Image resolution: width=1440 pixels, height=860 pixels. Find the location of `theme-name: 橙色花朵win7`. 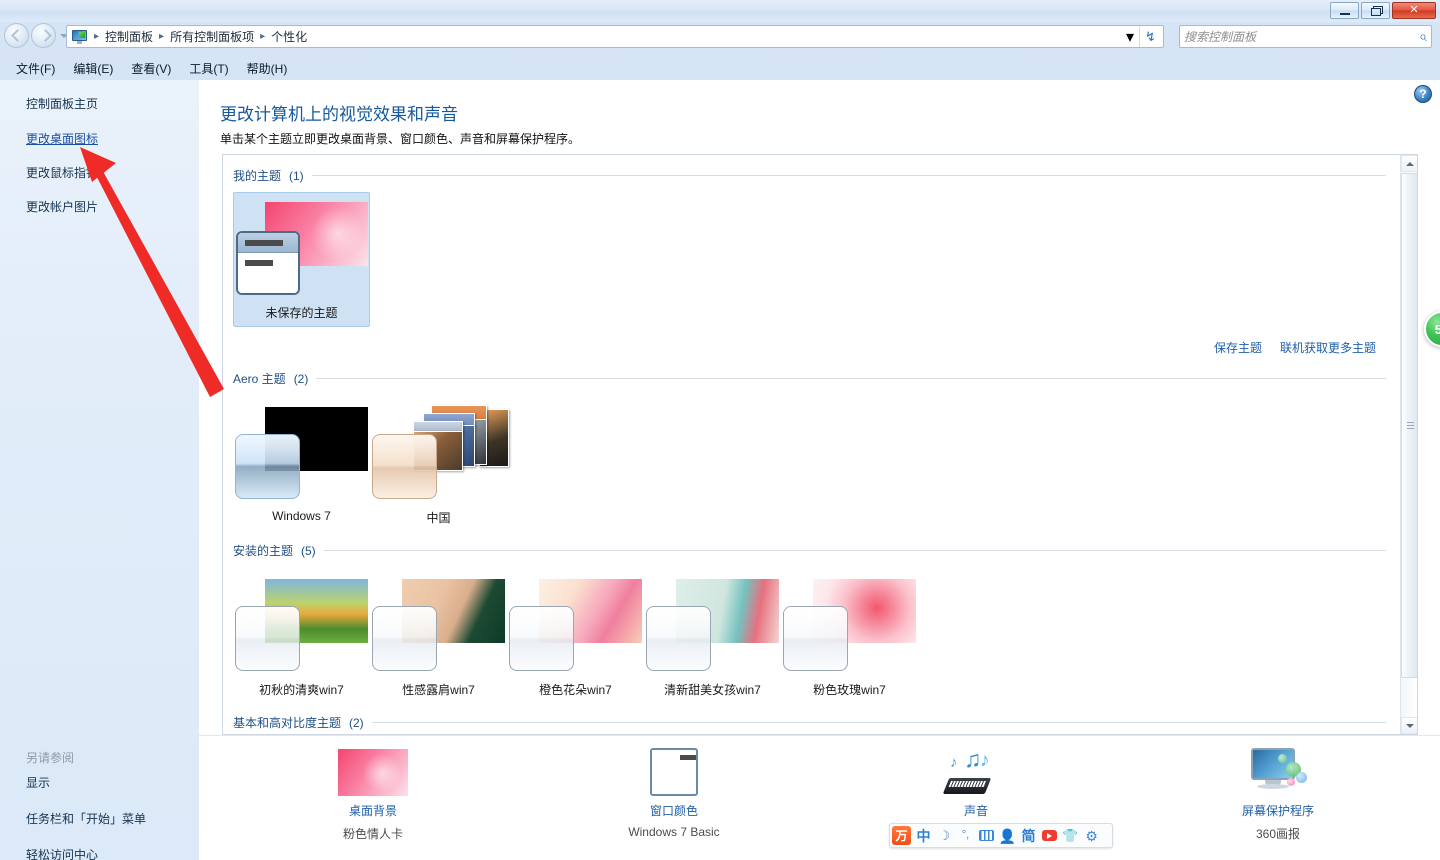

theme-name: 橙色花朵win7 is located at coordinates (575, 690).